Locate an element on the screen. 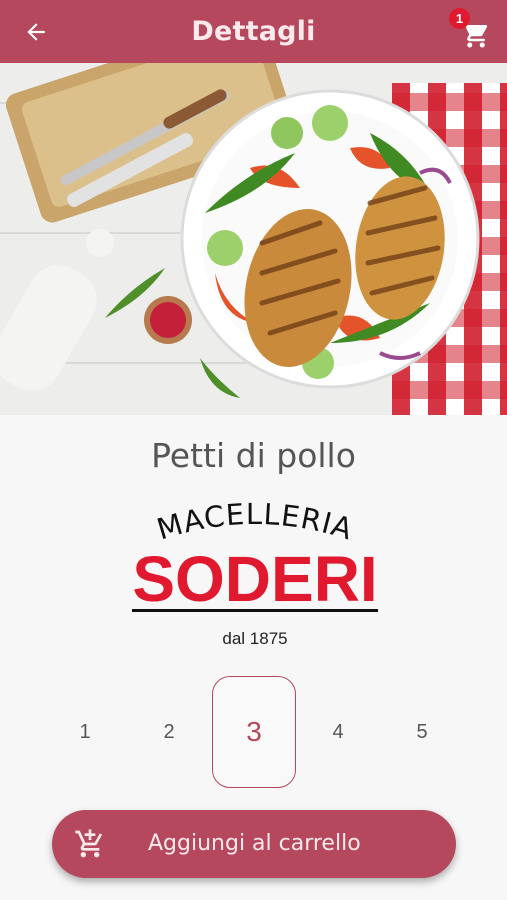 The height and width of the screenshot is (900, 507). quantity-option-5: 5 is located at coordinates (422, 732).